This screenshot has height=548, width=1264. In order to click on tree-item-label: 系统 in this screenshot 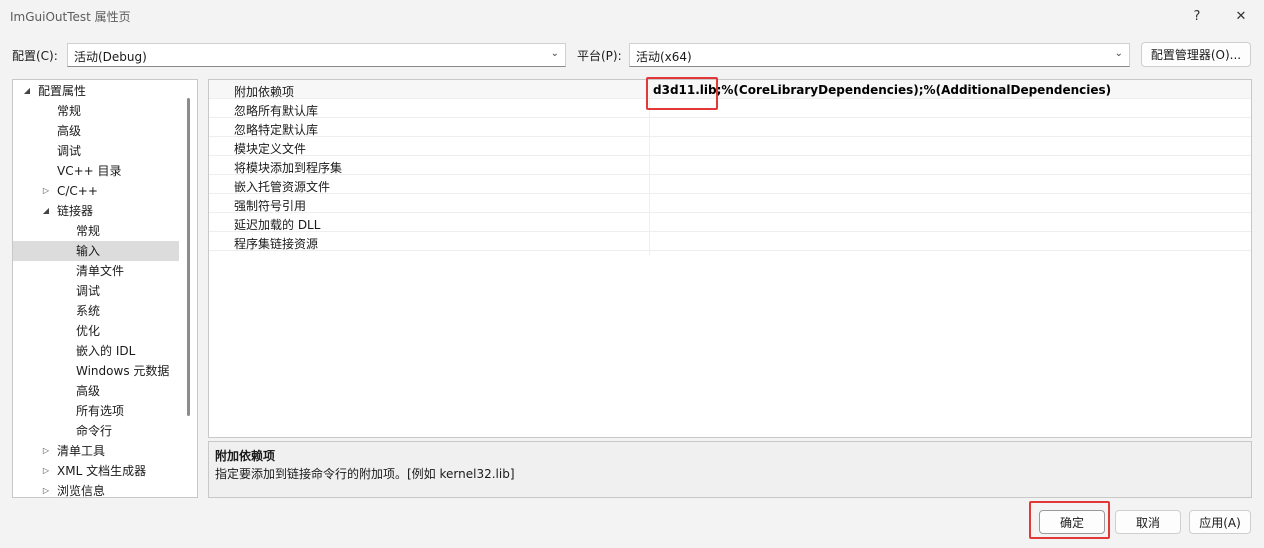, I will do `click(88, 311)`.